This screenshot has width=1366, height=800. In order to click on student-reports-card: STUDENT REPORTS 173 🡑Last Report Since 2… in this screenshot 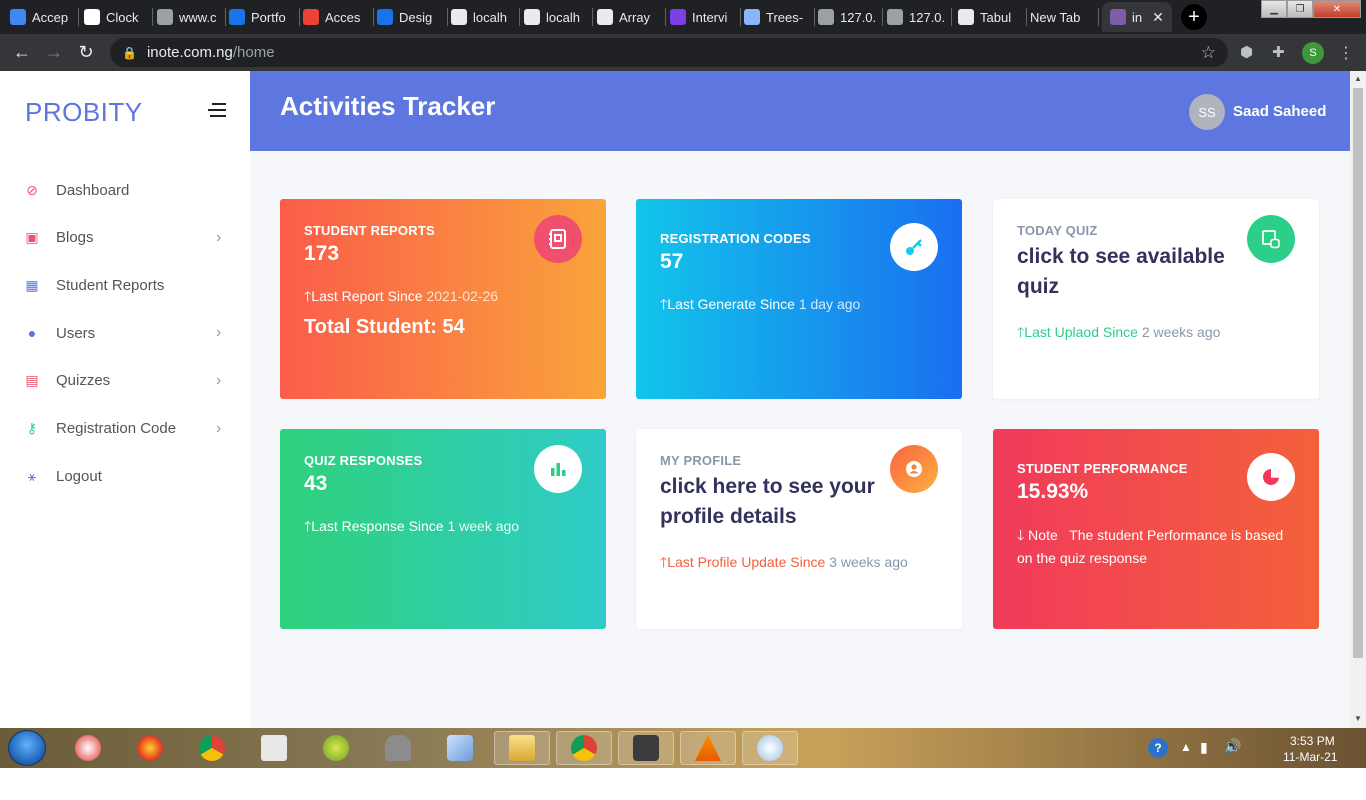, I will do `click(443, 299)`.